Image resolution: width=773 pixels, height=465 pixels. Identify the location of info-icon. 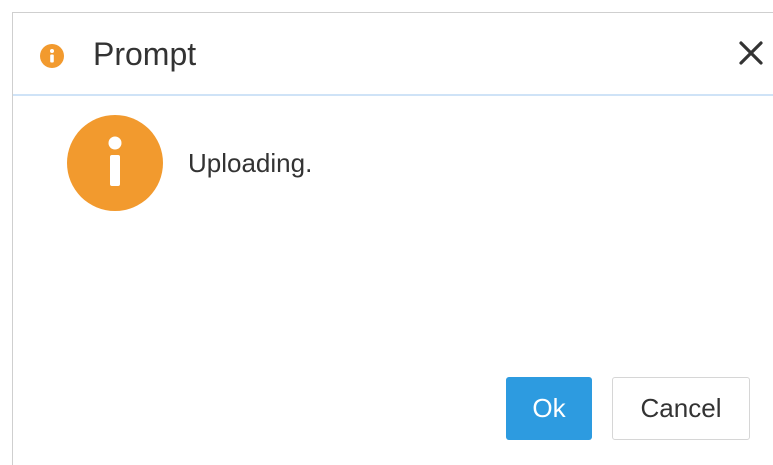
(52, 56).